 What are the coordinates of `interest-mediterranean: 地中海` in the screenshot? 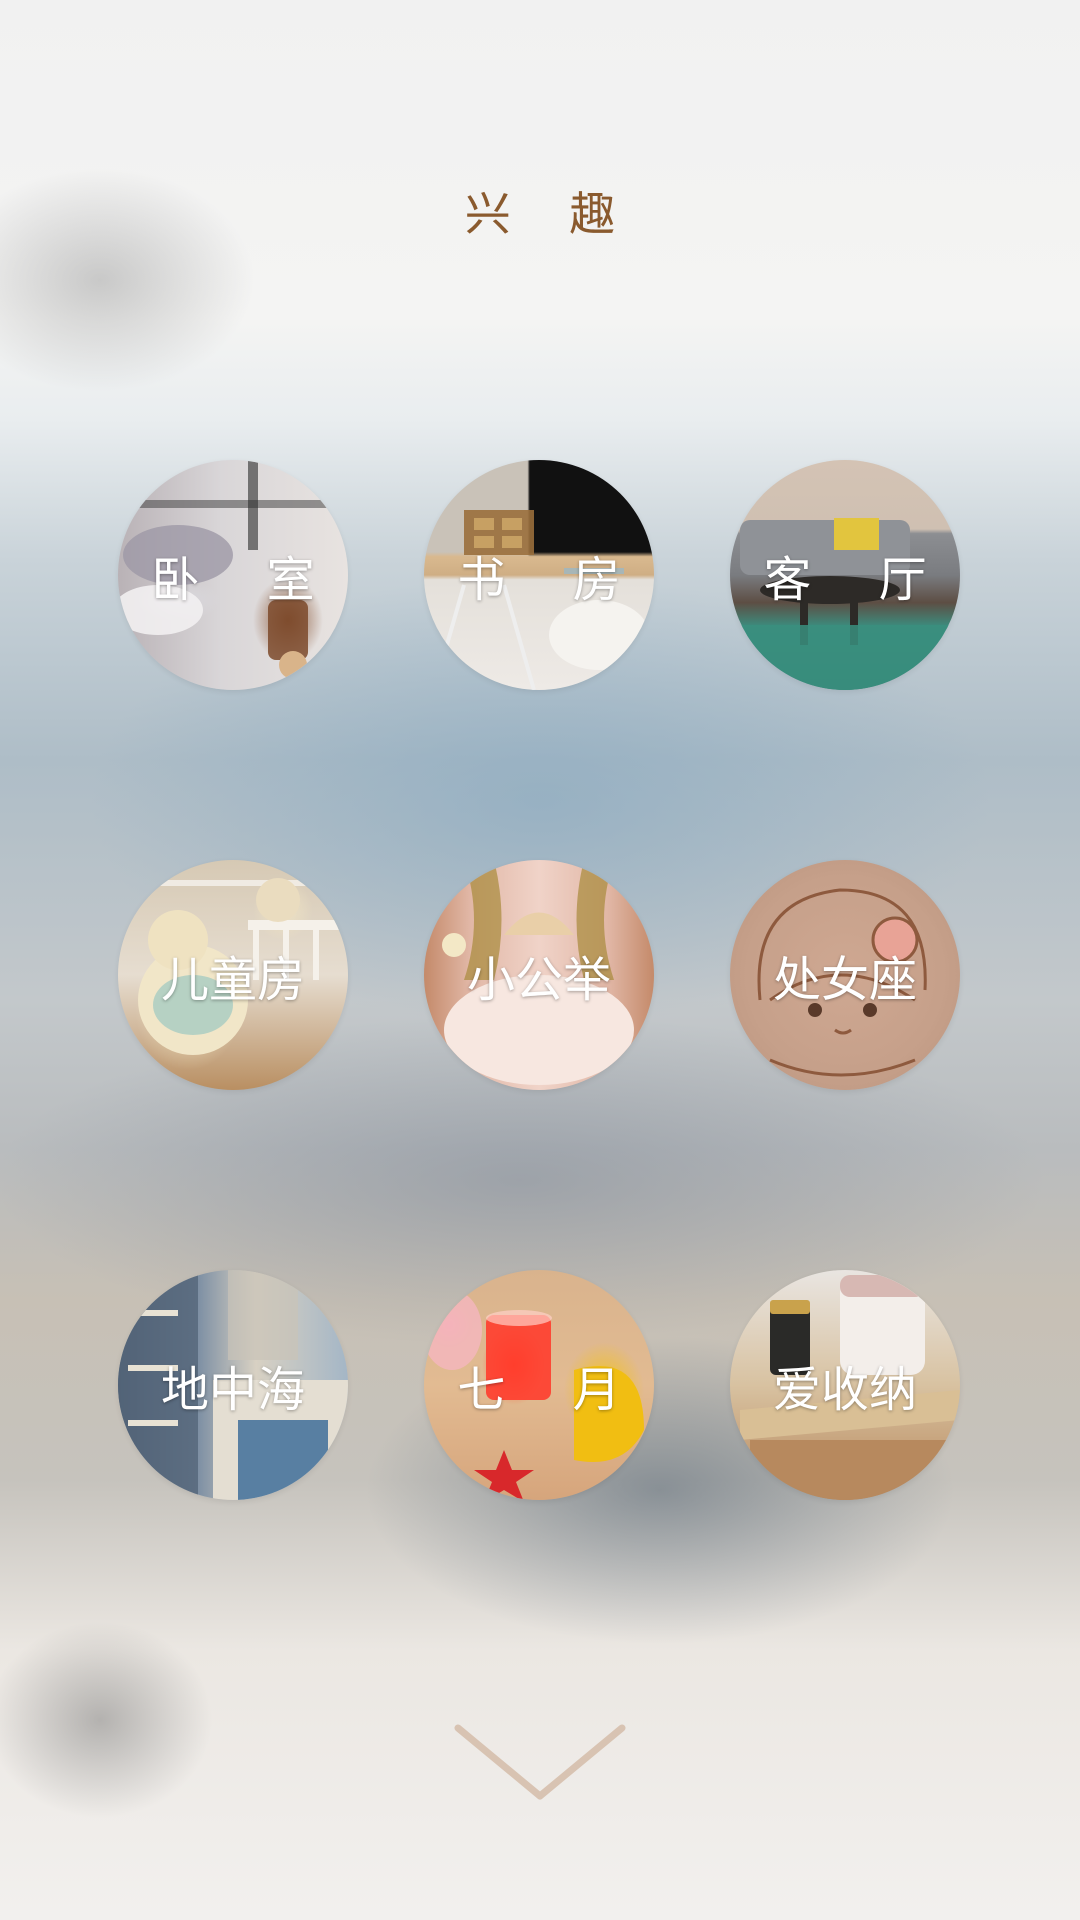 It's located at (233, 1385).